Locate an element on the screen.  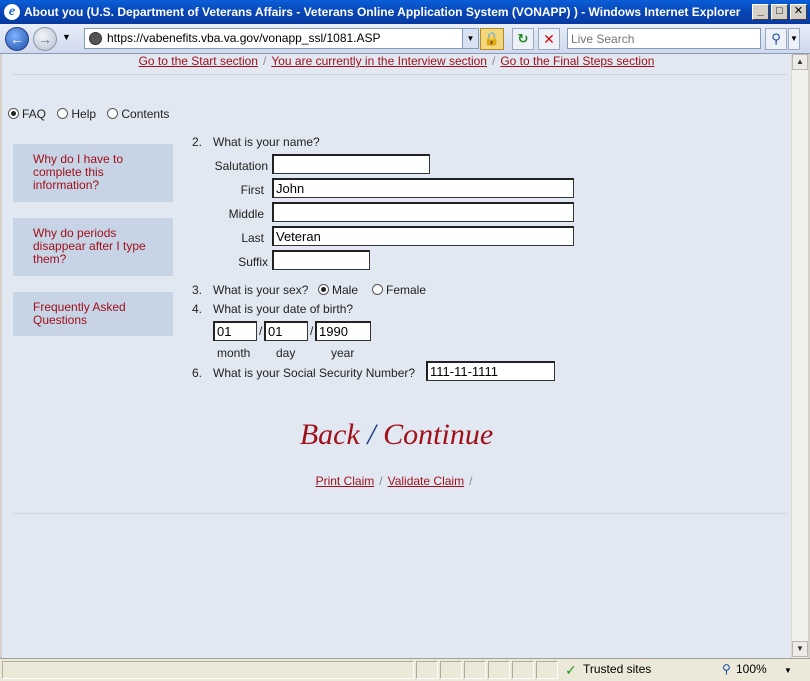
minimize-button: _ is located at coordinates (760, 12).